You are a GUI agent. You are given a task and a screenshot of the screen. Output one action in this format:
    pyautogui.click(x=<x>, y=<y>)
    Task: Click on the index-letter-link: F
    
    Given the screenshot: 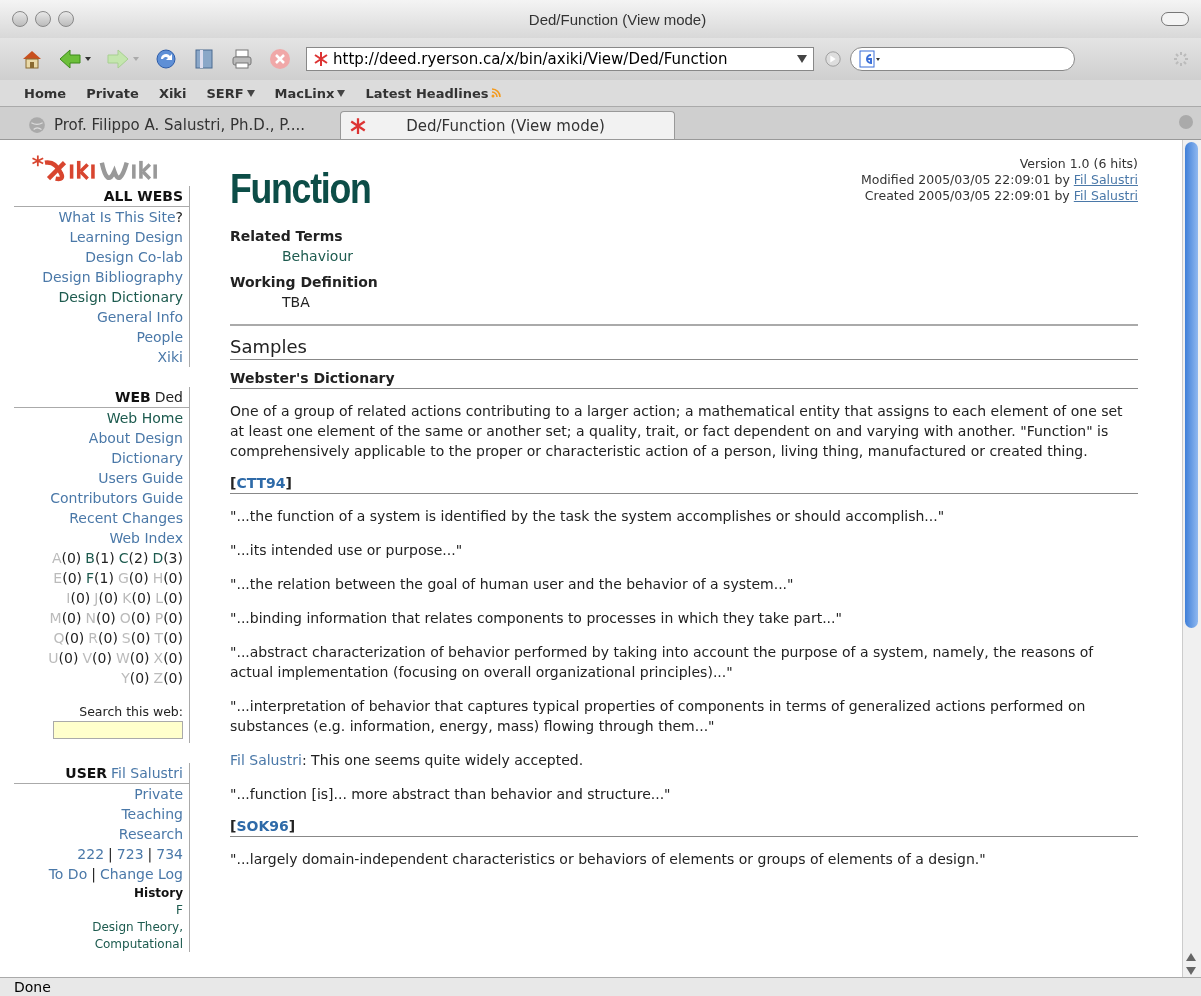 What is the action you would take?
    pyautogui.click(x=90, y=578)
    